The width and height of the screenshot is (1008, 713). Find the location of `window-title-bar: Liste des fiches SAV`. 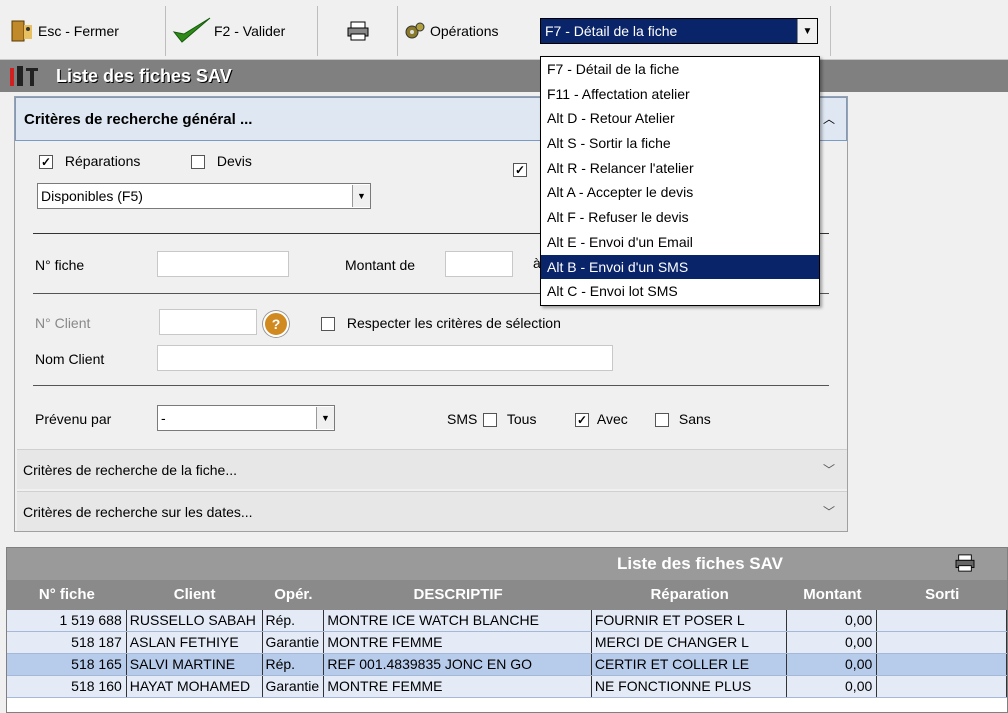

window-title-bar: Liste des fiches SAV is located at coordinates (504, 76).